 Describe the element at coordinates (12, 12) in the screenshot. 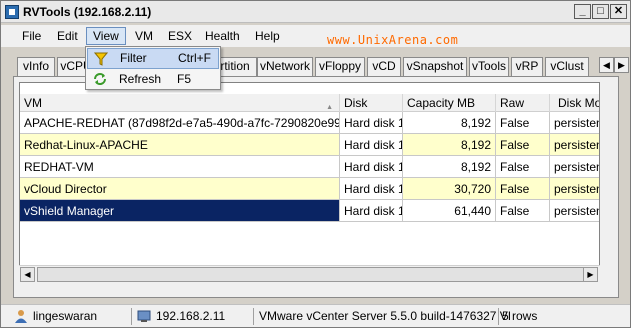

I see `rvtools-app-icon` at that location.